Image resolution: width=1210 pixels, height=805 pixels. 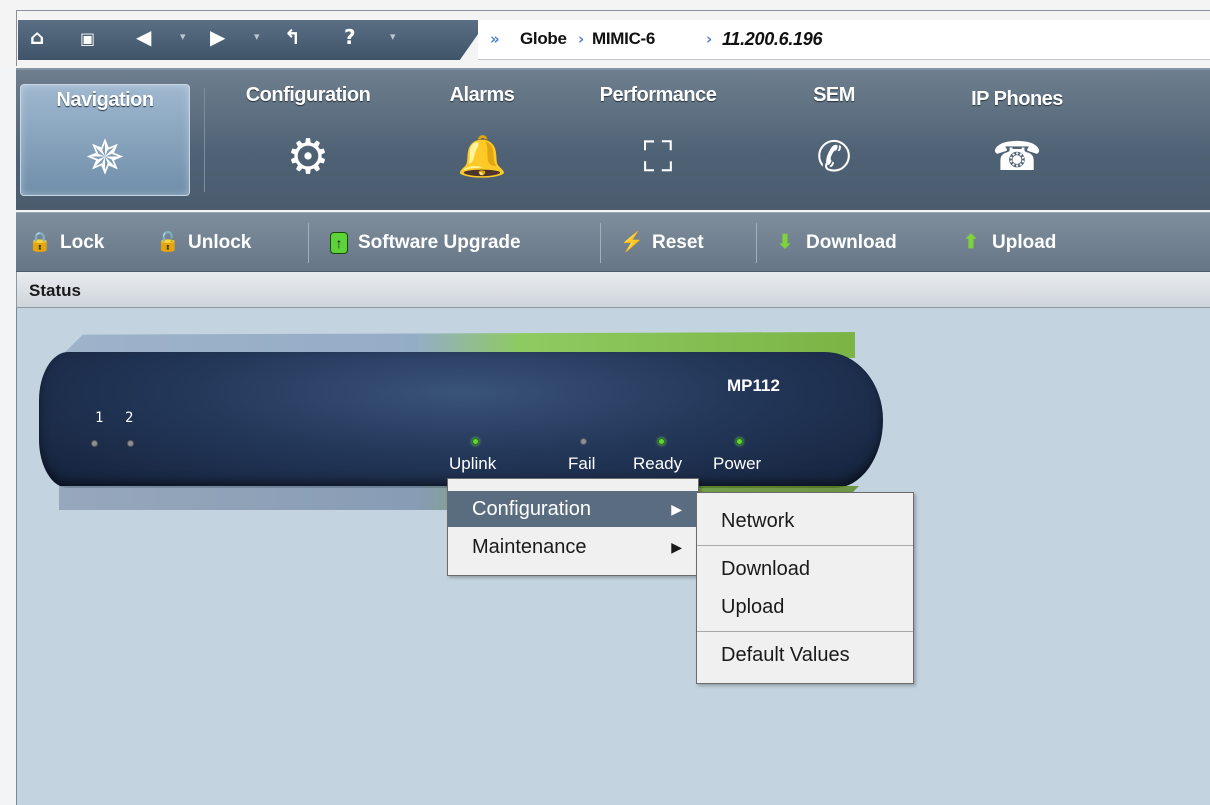 I want to click on gear-icon: ⚙, so click(x=308, y=157).